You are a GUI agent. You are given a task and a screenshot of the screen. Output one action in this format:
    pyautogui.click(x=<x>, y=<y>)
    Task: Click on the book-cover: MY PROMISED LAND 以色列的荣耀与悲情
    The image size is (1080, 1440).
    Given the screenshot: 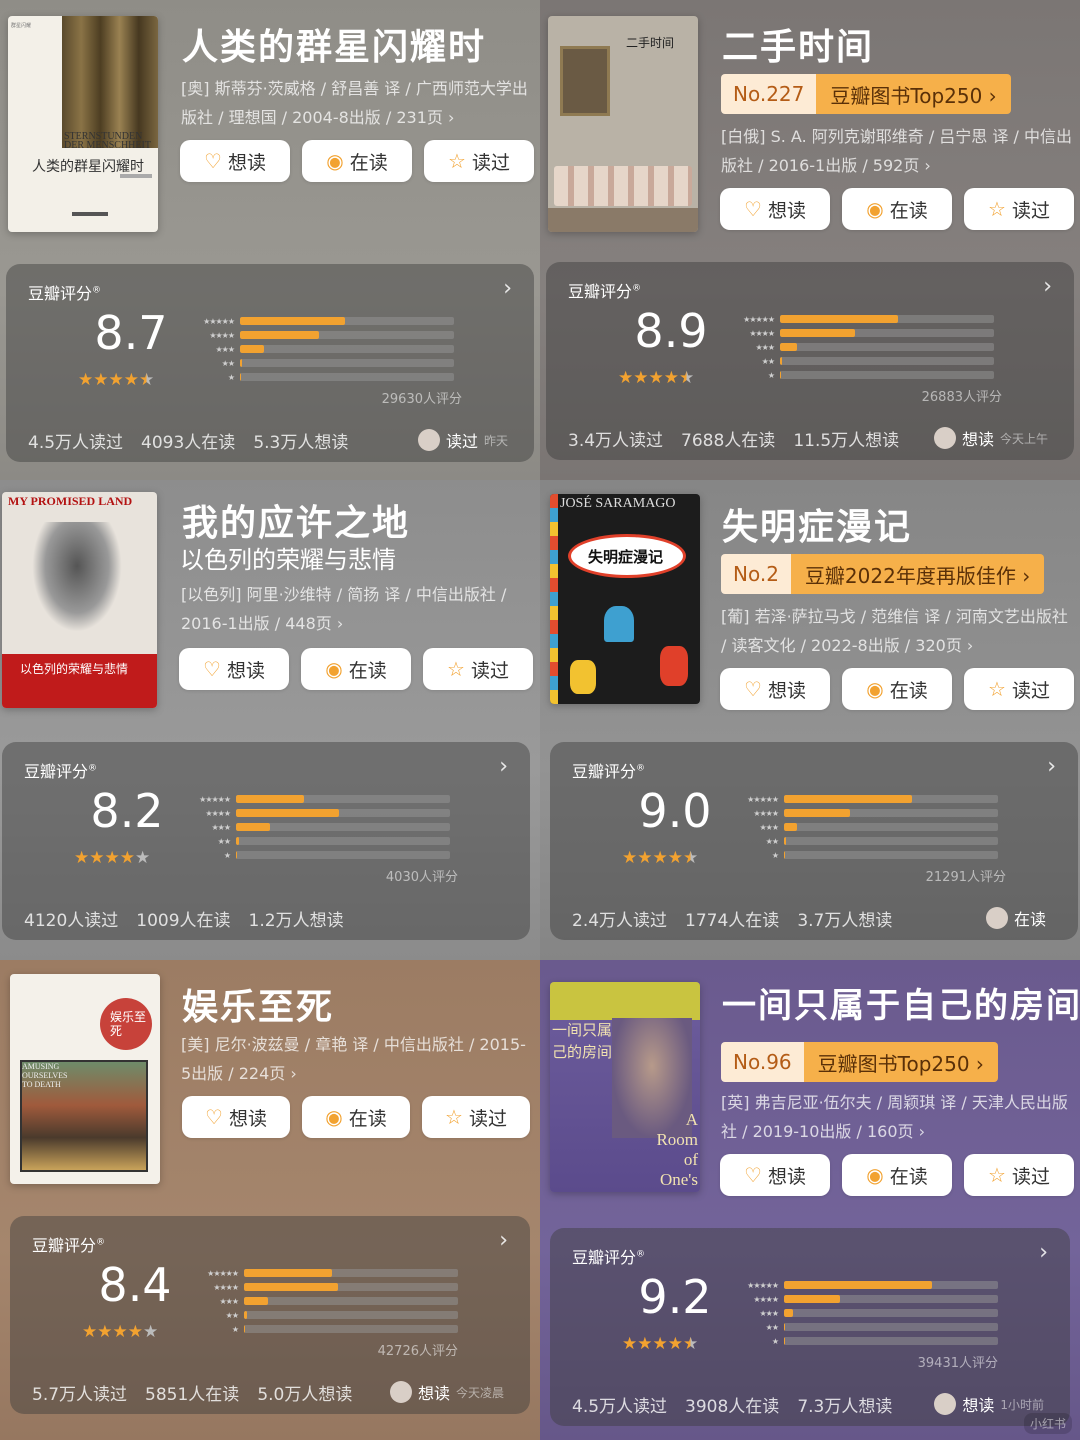 What is the action you would take?
    pyautogui.click(x=79, y=600)
    